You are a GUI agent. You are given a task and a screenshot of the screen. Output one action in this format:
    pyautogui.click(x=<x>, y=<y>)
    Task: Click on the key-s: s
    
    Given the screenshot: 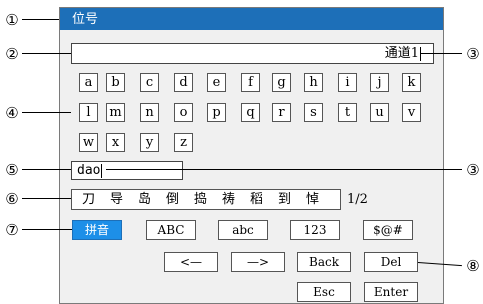 What is the action you would take?
    pyautogui.click(x=313, y=112)
    